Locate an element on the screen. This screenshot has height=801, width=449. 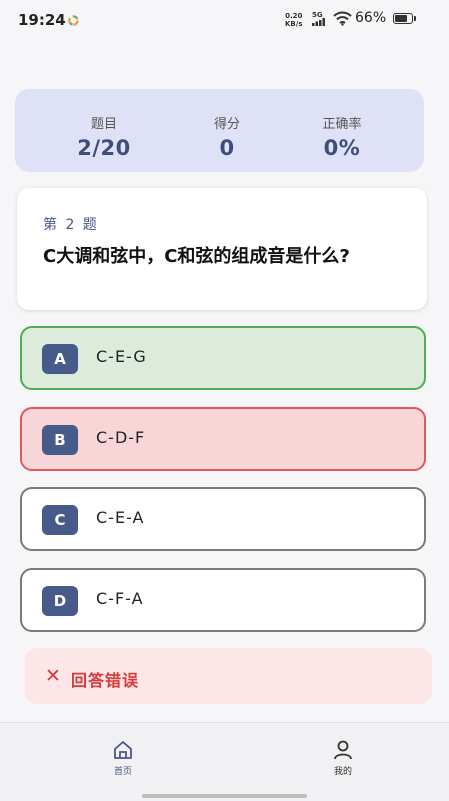
option-letter-badge: D is located at coordinates (60, 601).